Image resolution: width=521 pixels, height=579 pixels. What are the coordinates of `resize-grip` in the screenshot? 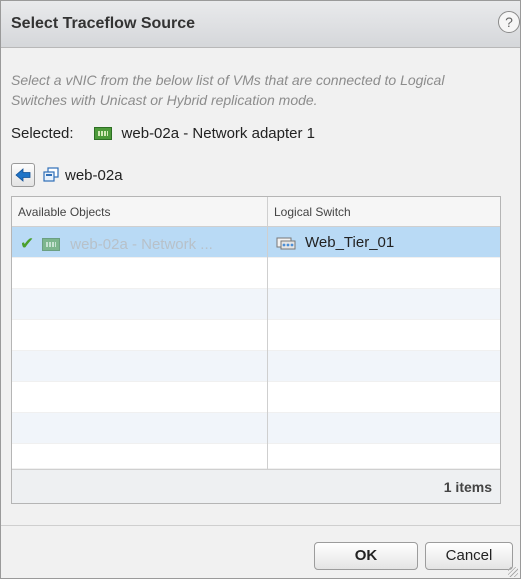 It's located at (513, 572).